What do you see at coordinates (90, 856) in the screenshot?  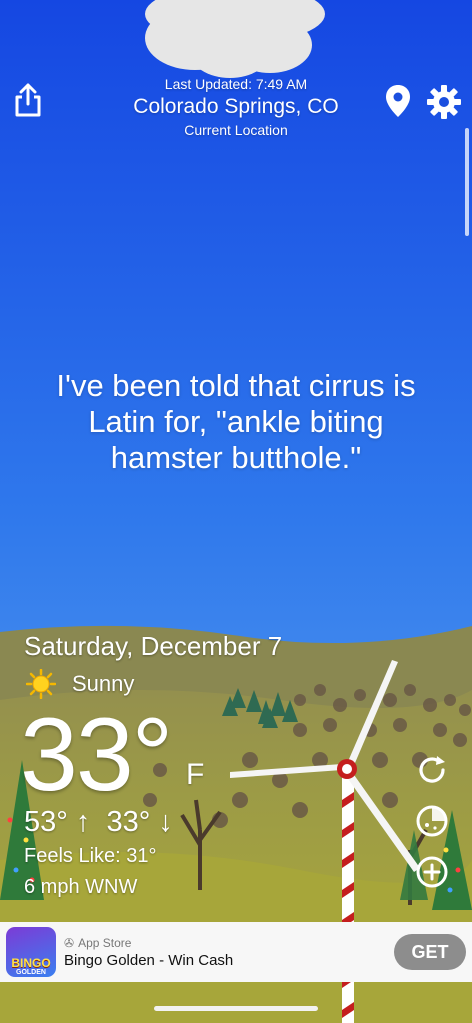 I see `feels-like-text: Feels Like: 31°` at bounding box center [90, 856].